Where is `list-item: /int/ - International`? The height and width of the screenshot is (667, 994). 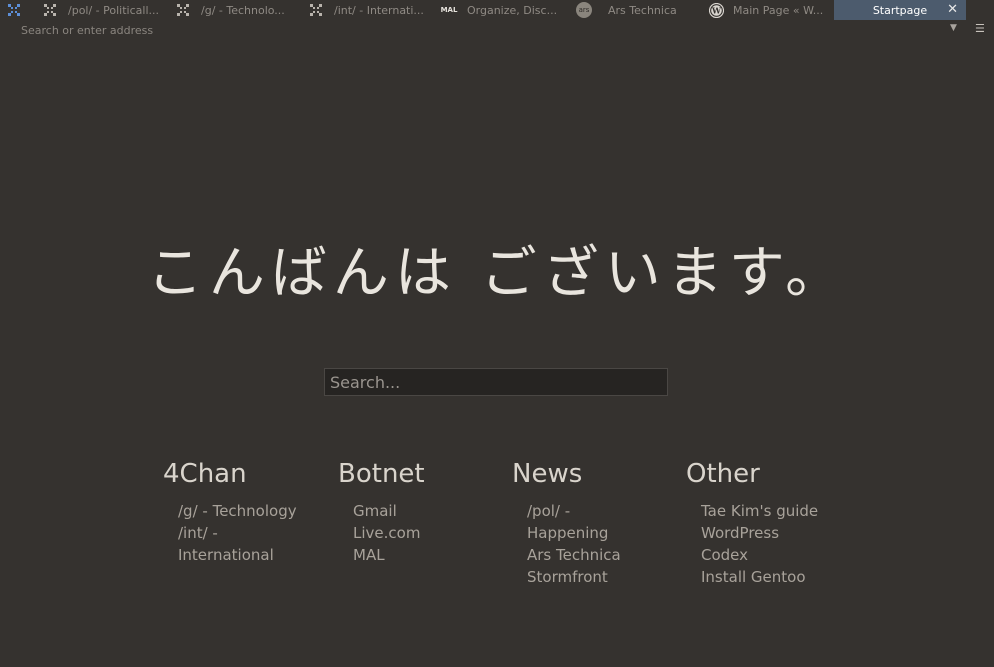 list-item: /int/ - International is located at coordinates (240, 544).